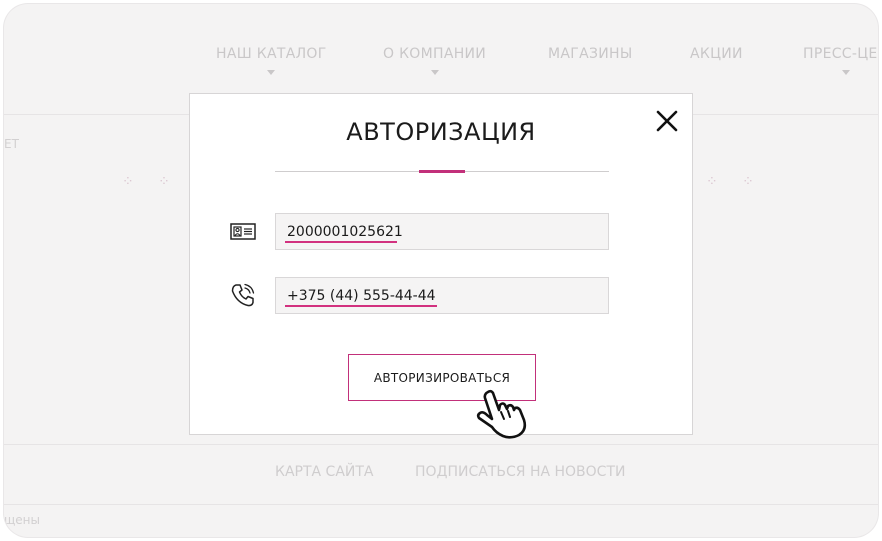 Image resolution: width=882 pixels, height=541 pixels. I want to click on card-number-field, so click(442, 231).